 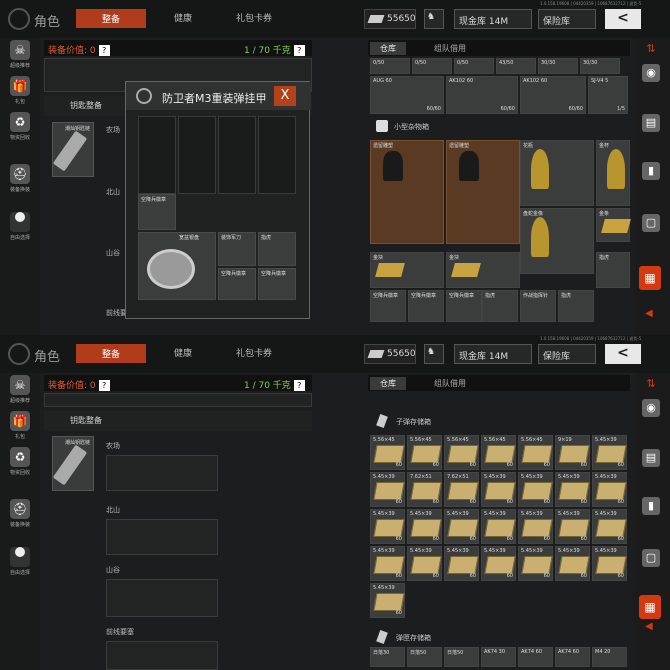 What do you see at coordinates (178, 400) in the screenshot?
I see `equip-slot` at bounding box center [178, 400].